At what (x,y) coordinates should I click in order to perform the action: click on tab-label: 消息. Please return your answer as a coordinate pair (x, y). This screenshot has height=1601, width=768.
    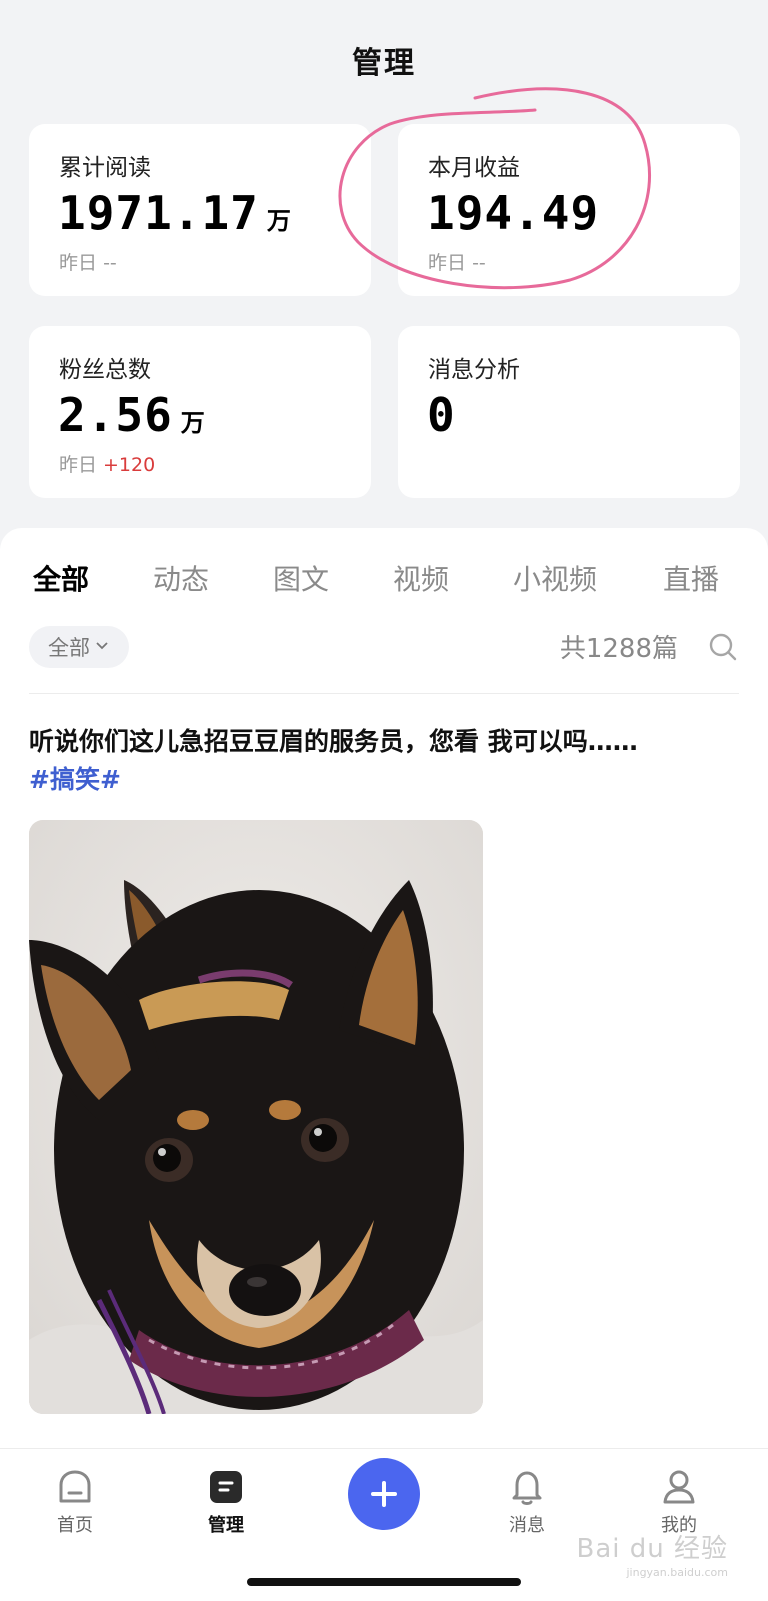
    Looking at the image, I should click on (527, 1525).